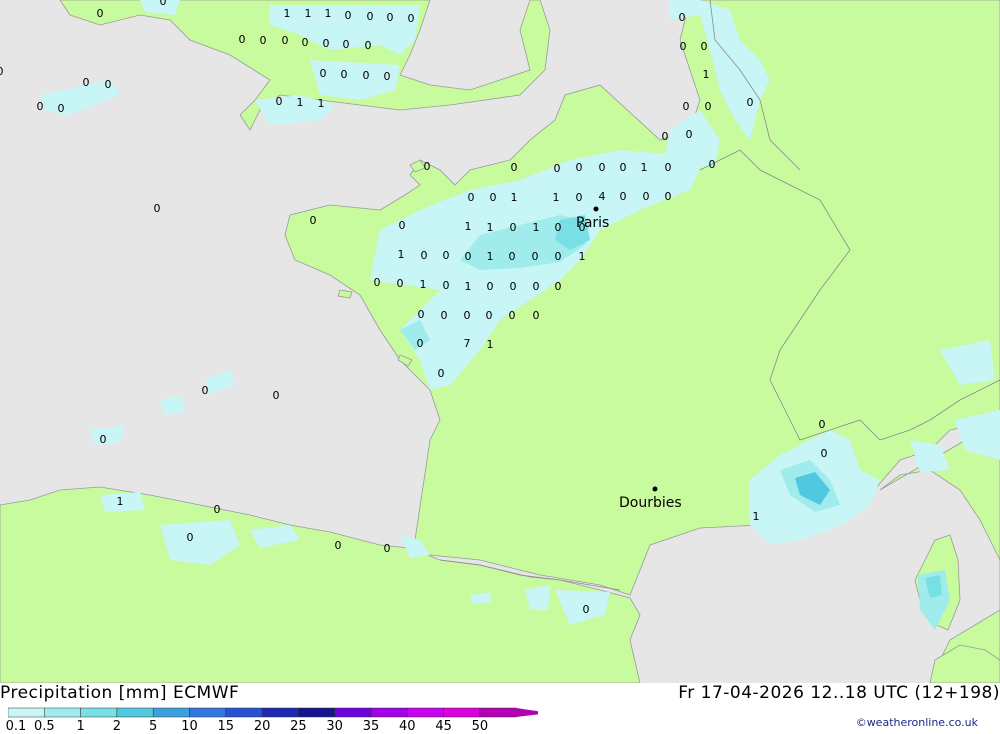 This screenshot has width=1000, height=734. I want to click on scale-tick-label: 50, so click(480, 726).